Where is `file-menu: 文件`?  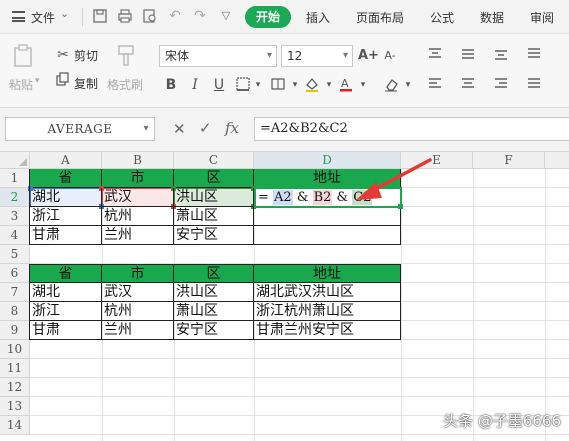 file-menu: 文件 is located at coordinates (43, 17).